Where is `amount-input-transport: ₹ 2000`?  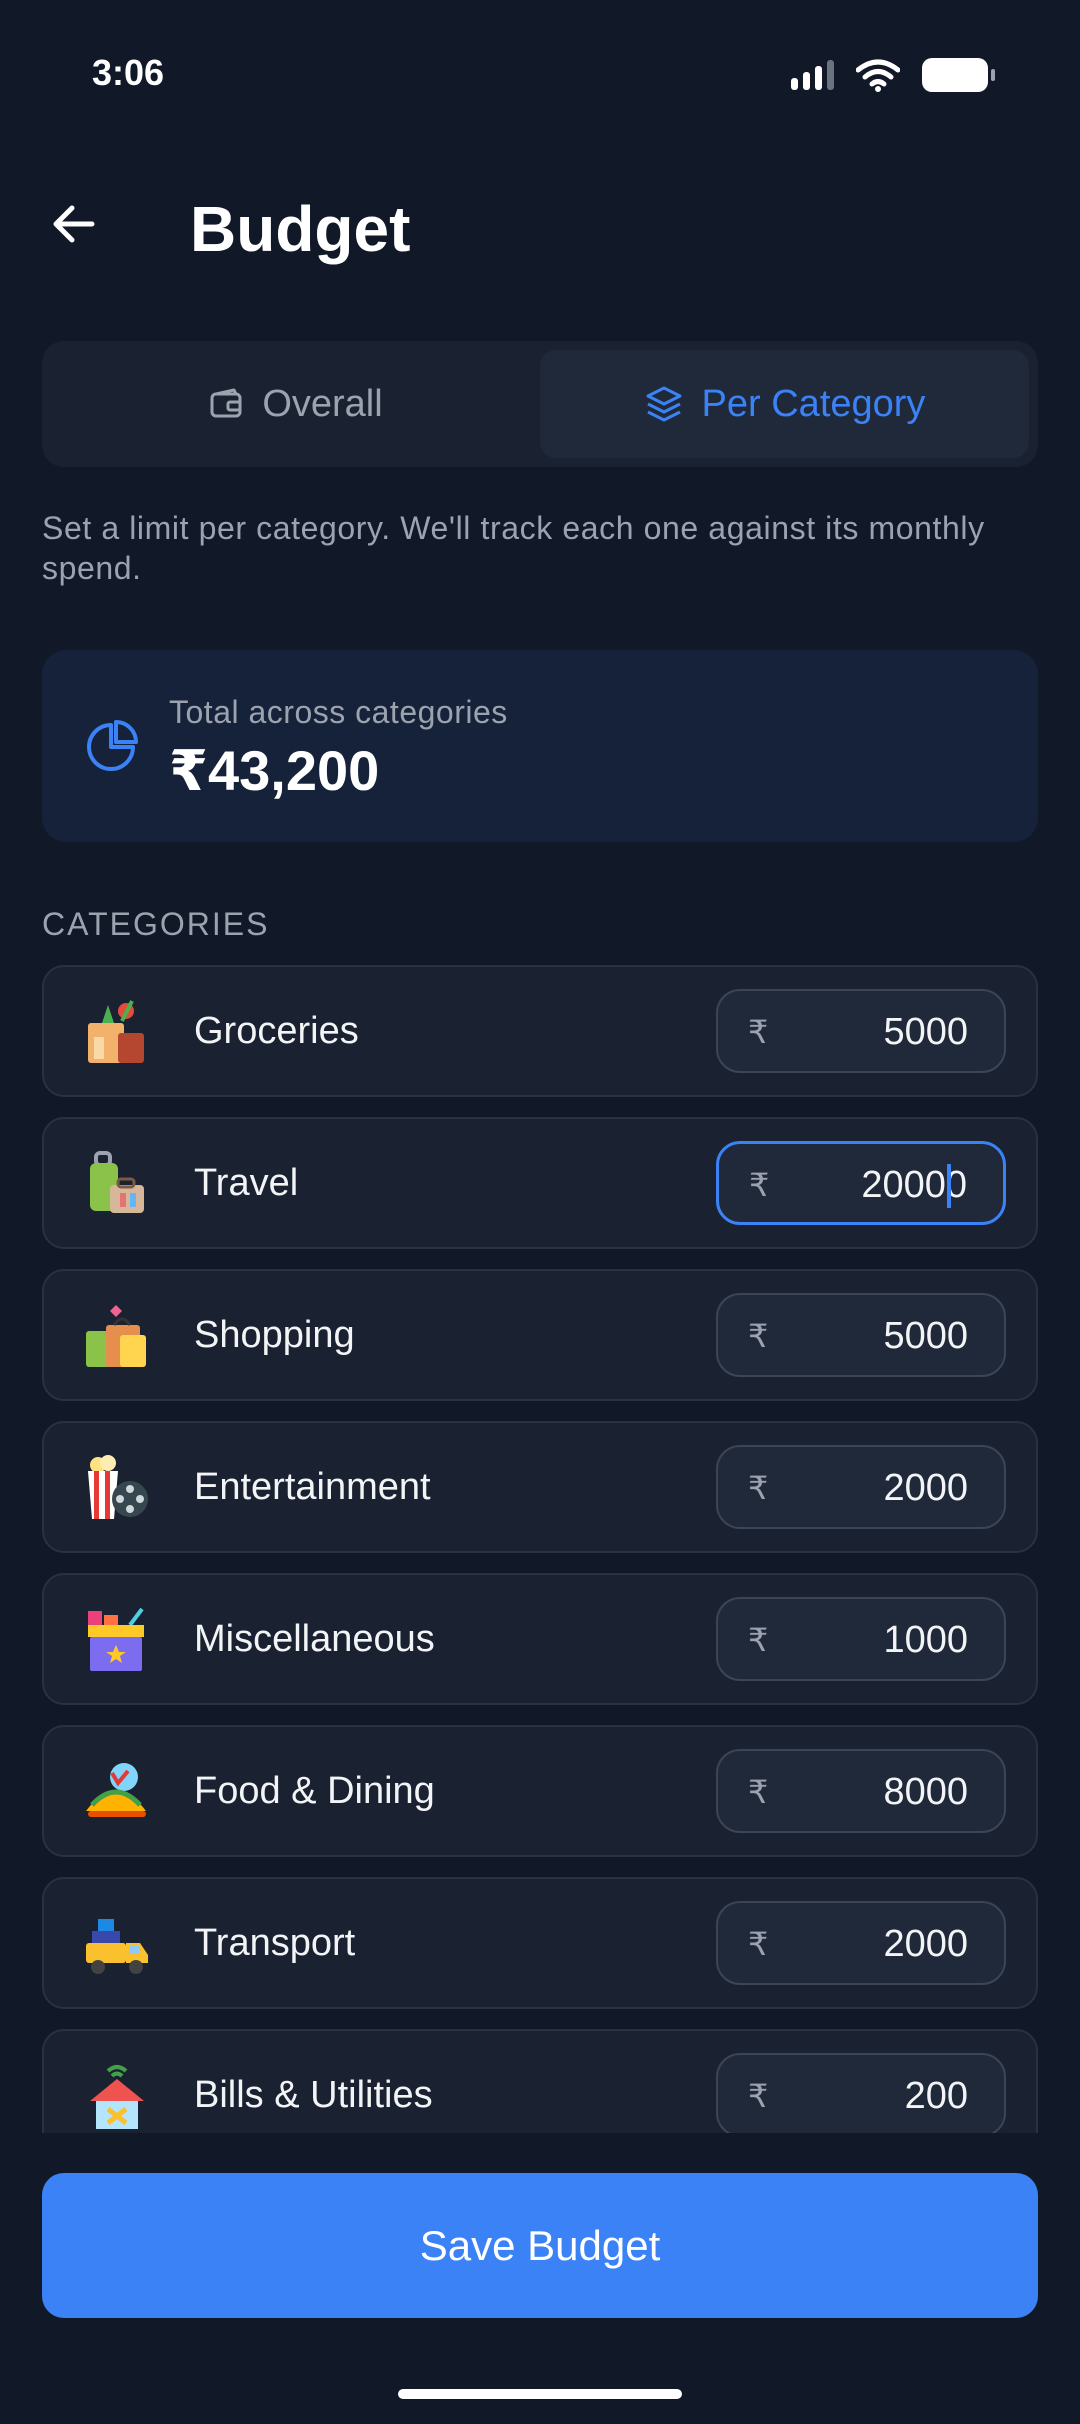
amount-input-transport: ₹ 2000 is located at coordinates (861, 1943).